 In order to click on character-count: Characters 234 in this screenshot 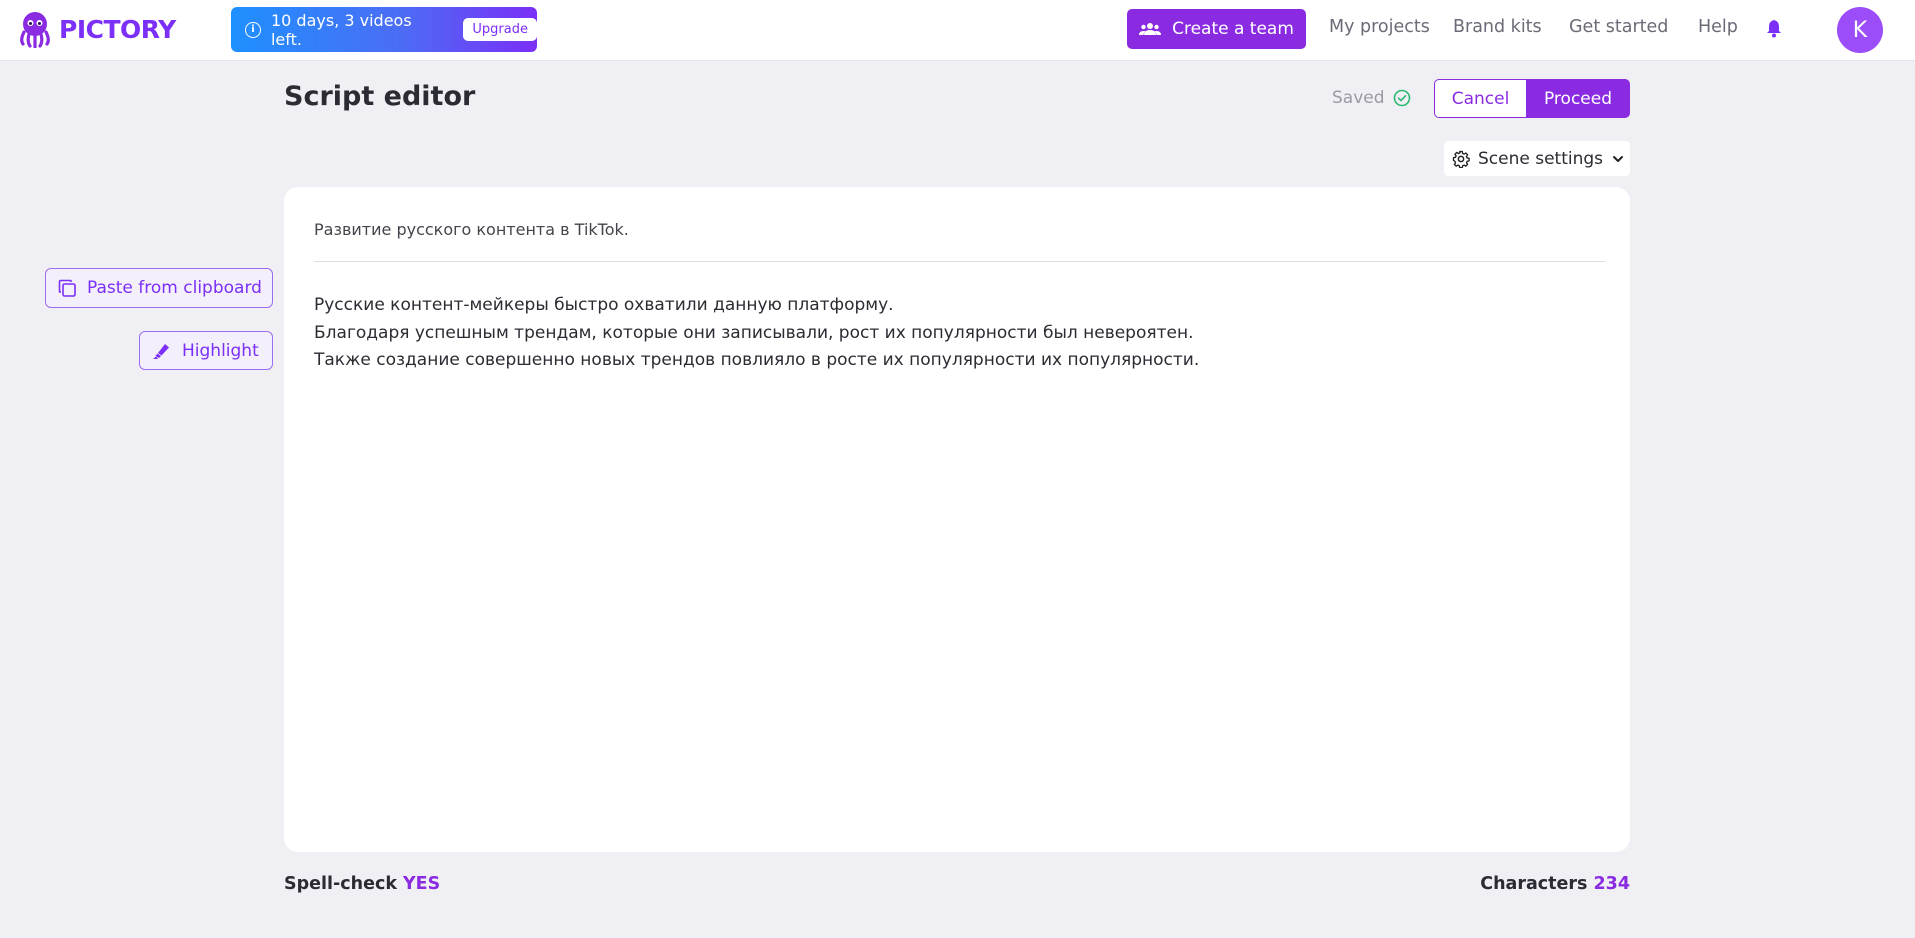, I will do `click(1555, 884)`.